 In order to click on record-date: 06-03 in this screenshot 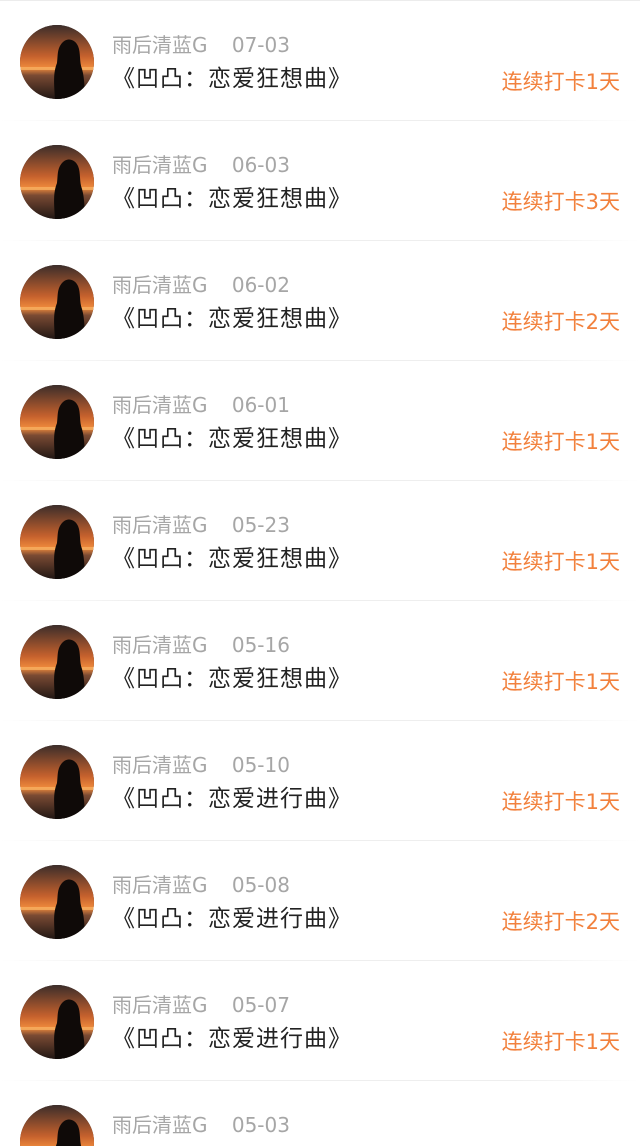, I will do `click(260, 165)`.